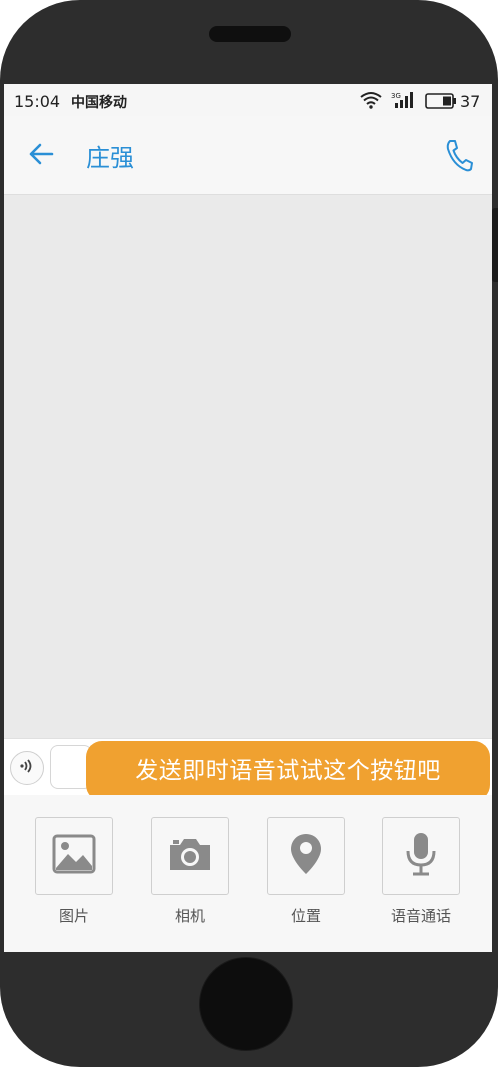 The height and width of the screenshot is (1067, 498). Describe the element at coordinates (396, 96) in the screenshot. I see `network-type: 3G` at that location.